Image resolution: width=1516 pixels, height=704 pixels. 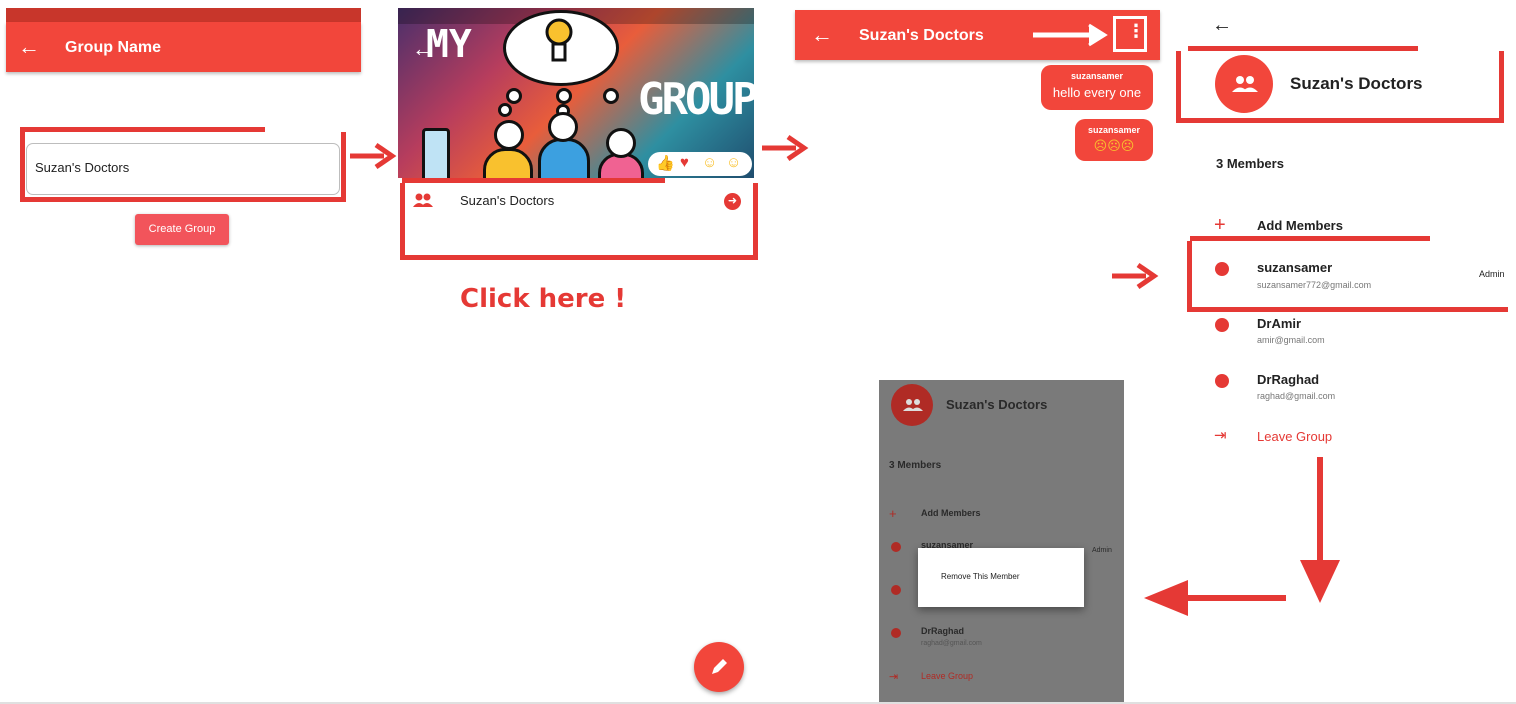 What do you see at coordinates (564, 158) in the screenshot?
I see `person-blue` at bounding box center [564, 158].